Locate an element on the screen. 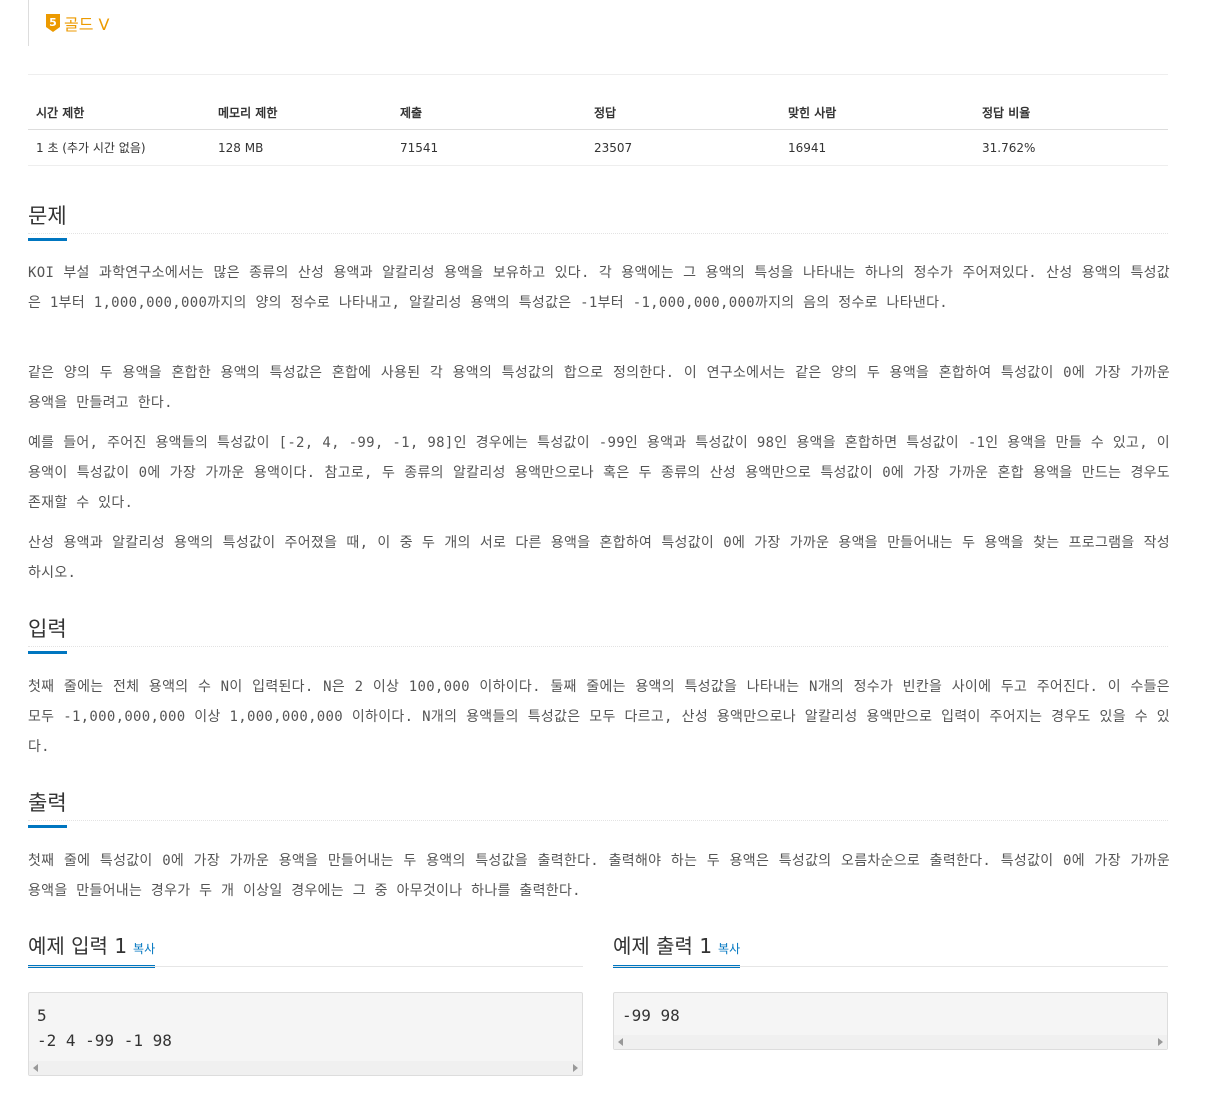  sample-output-box: -99 98 is located at coordinates (890, 1021).